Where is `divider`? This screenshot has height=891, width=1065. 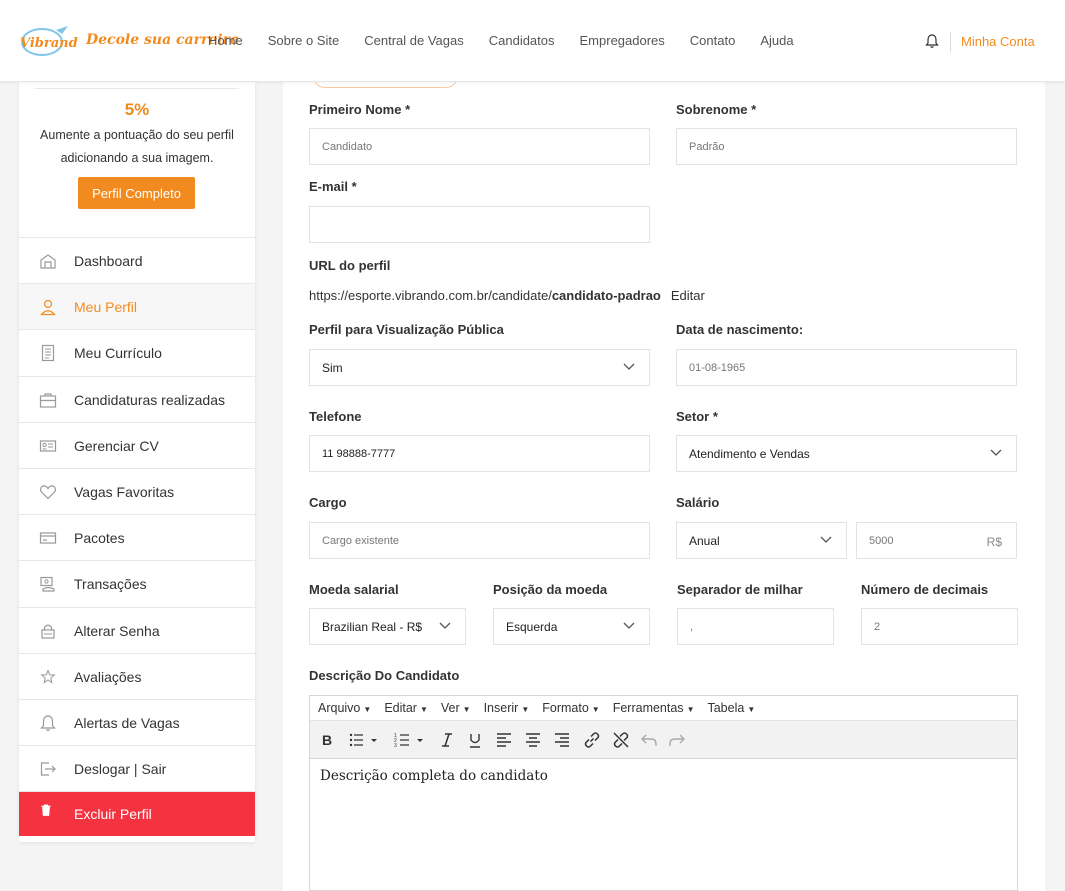 divider is located at coordinates (137, 88).